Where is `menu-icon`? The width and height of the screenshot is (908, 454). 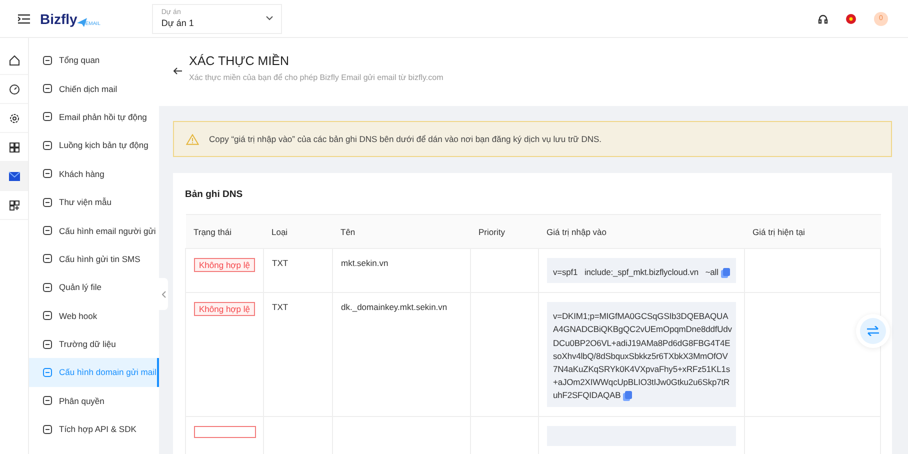
menu-icon is located at coordinates (24, 19).